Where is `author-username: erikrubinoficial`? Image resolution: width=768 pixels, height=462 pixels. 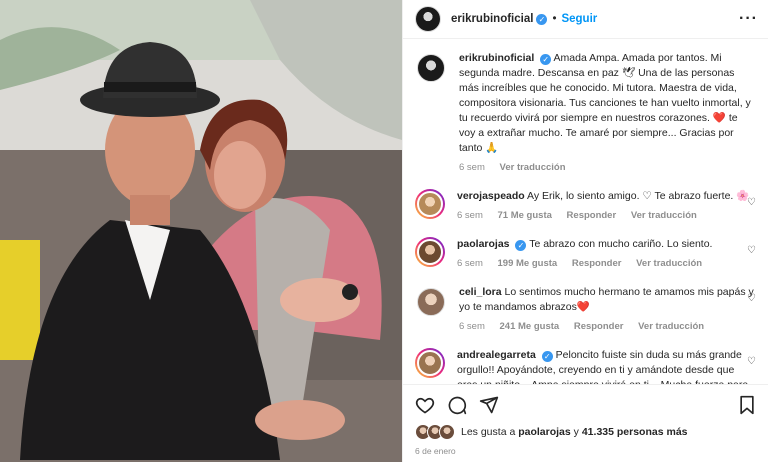 author-username: erikrubinoficial is located at coordinates (492, 19).